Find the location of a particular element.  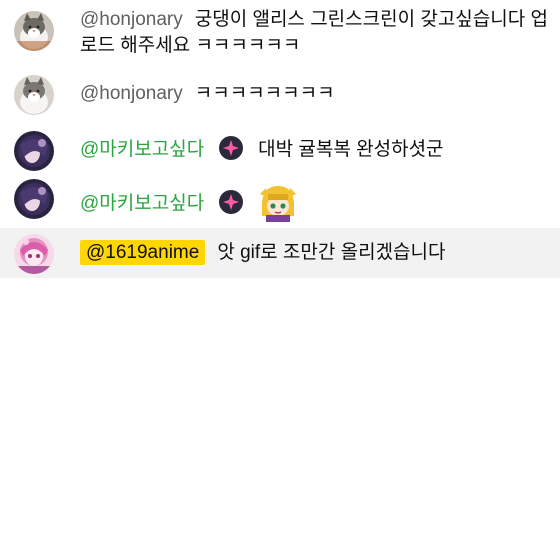

chat-message: @마키보고싶다 is located at coordinates (280, 200).